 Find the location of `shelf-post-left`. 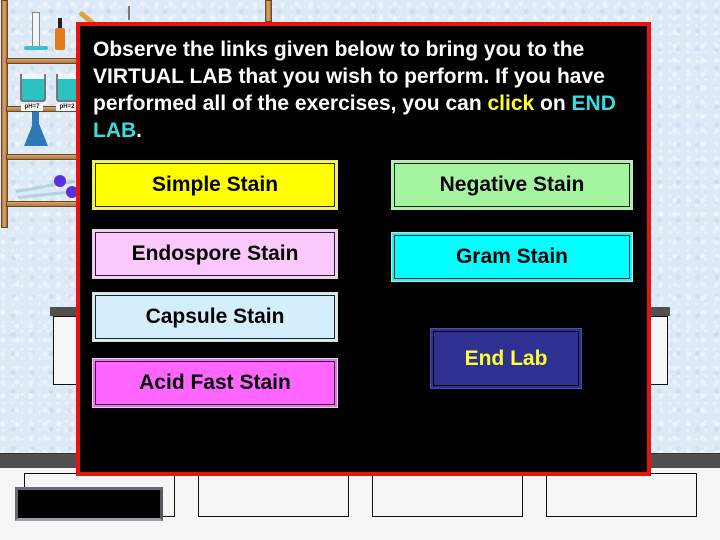

shelf-post-left is located at coordinates (4, 114).